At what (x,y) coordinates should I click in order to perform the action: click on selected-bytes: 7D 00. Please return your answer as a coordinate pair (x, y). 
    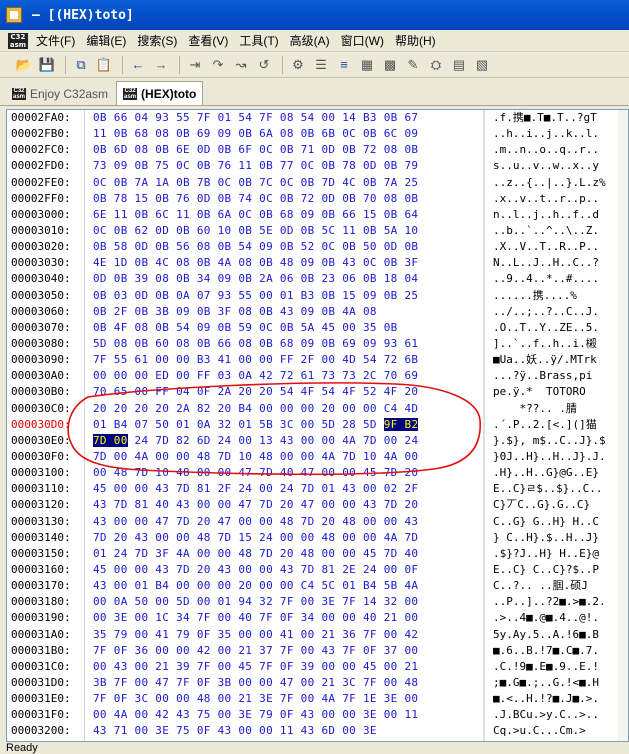
    Looking at the image, I should click on (110, 440).